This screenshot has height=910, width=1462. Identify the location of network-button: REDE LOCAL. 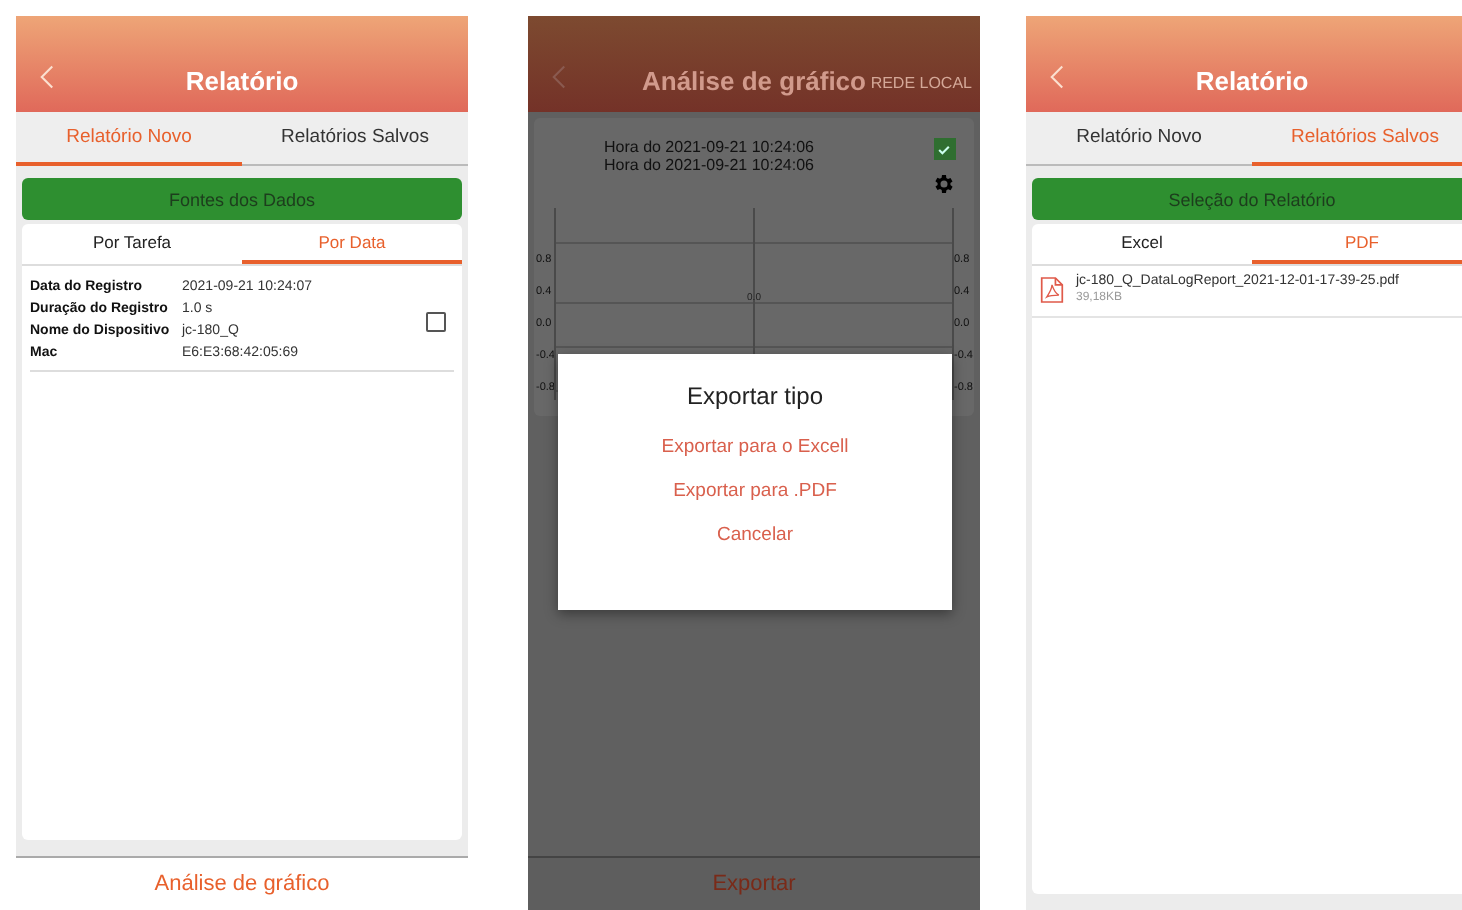
(921, 83).